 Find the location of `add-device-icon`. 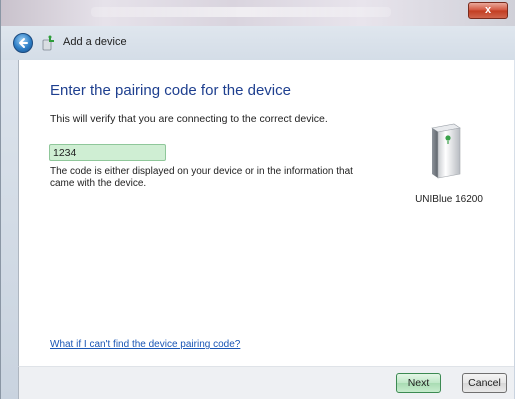

add-device-icon is located at coordinates (48, 43).